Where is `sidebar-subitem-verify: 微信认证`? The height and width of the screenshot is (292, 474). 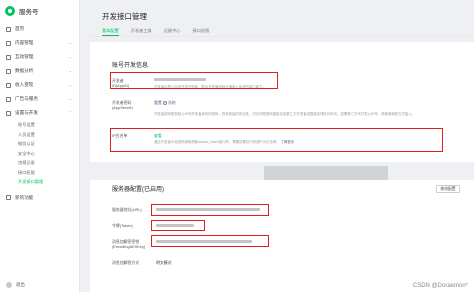
sidebar-subitem-verify: 微信认证 is located at coordinates (39, 144).